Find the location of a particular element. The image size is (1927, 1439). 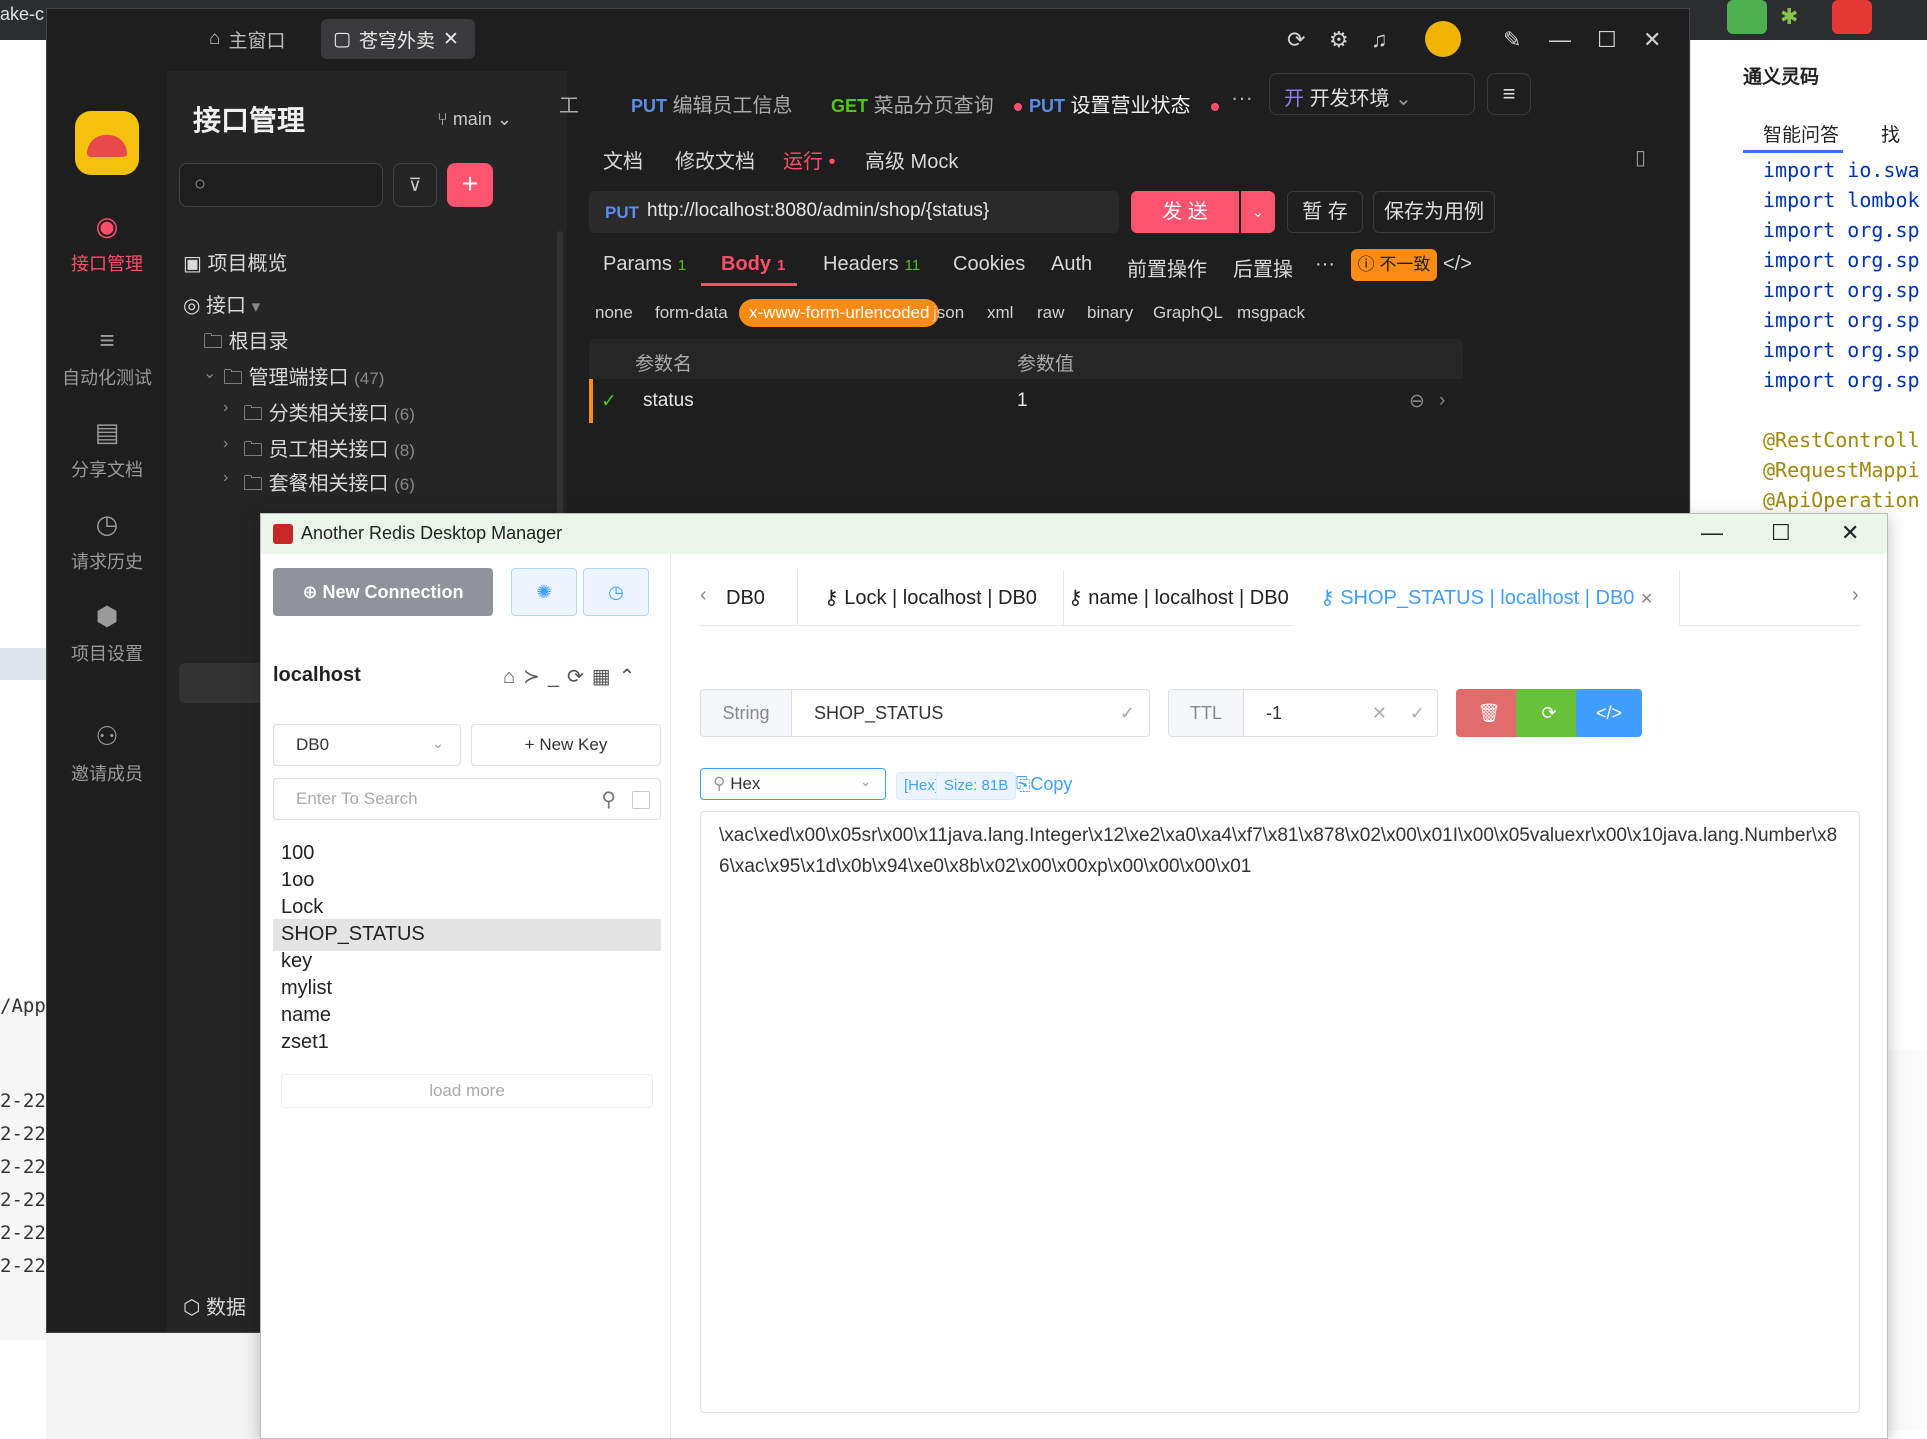

debug-icon: ✱ is located at coordinates (1789, 17).